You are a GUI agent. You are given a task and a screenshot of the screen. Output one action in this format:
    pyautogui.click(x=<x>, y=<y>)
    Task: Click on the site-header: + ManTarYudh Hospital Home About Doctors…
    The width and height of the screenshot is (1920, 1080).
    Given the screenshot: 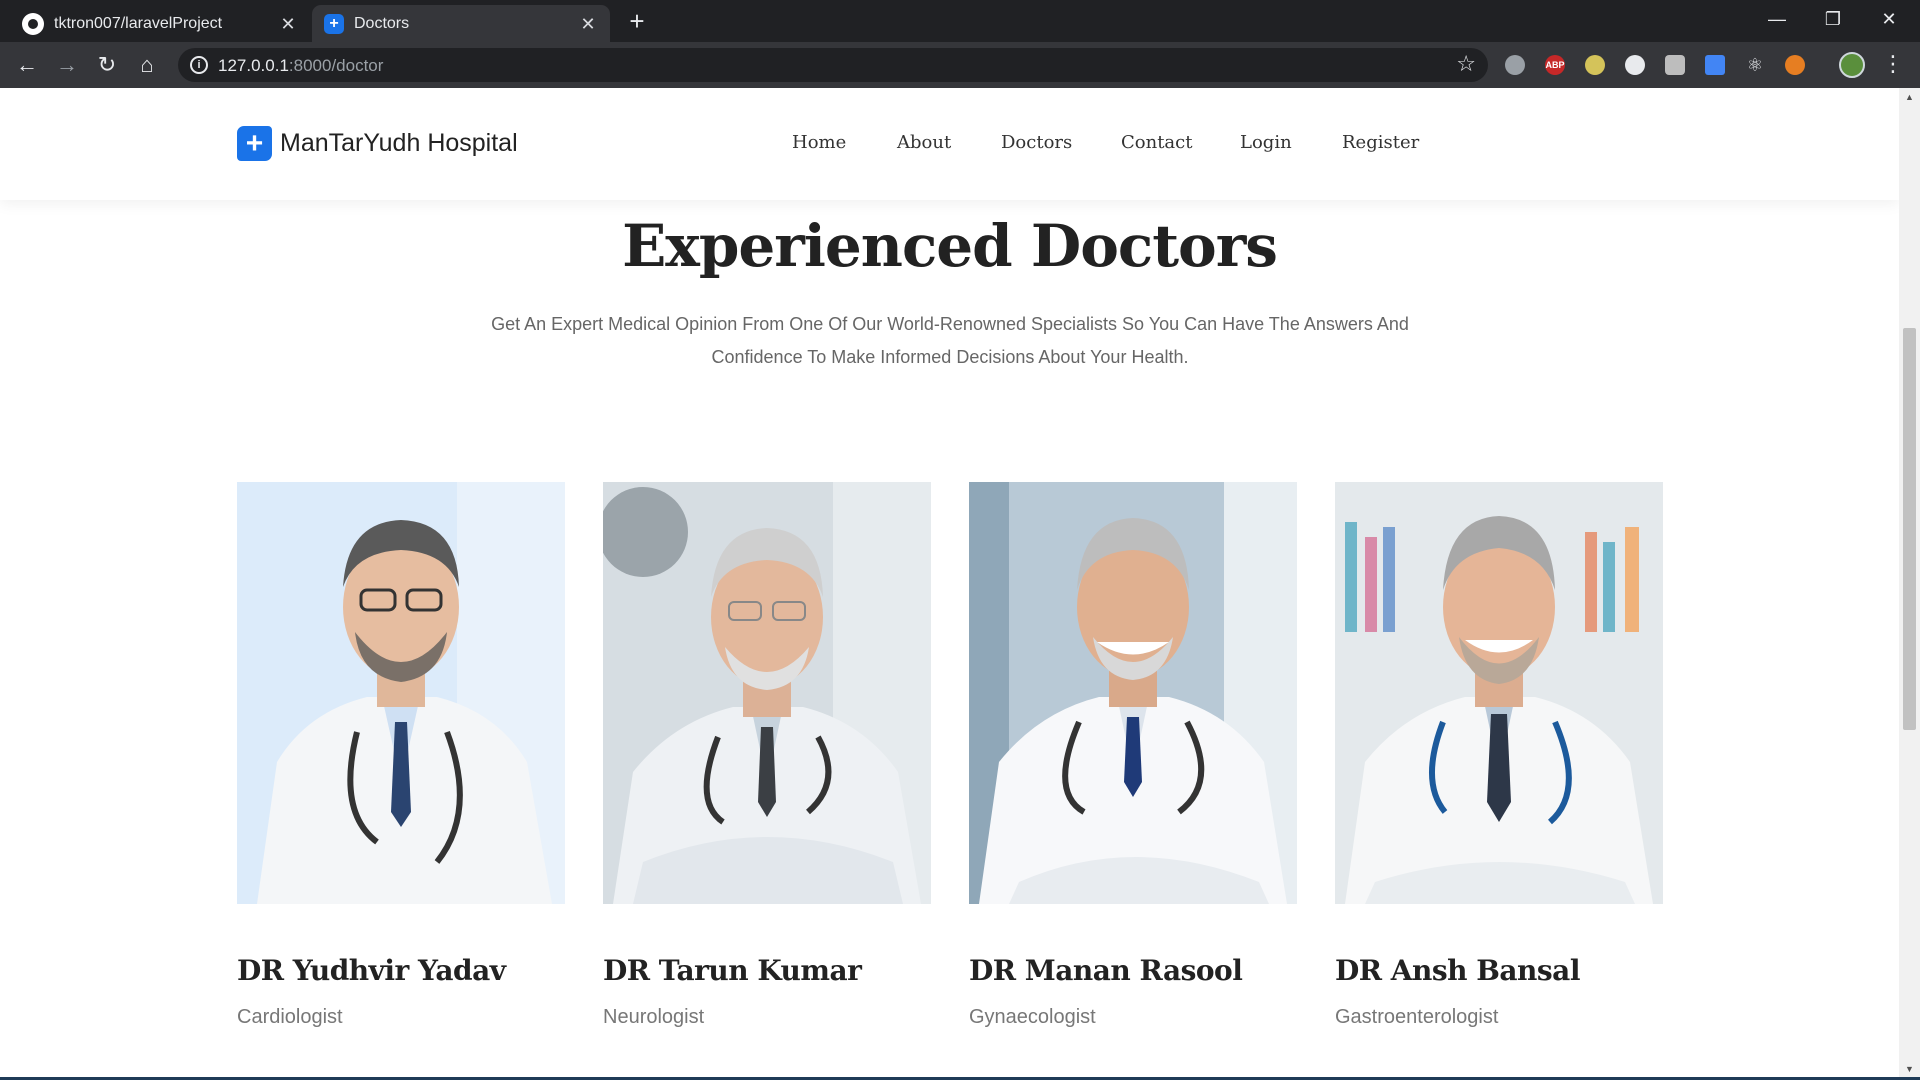 What is the action you would take?
    pyautogui.click(x=949, y=144)
    